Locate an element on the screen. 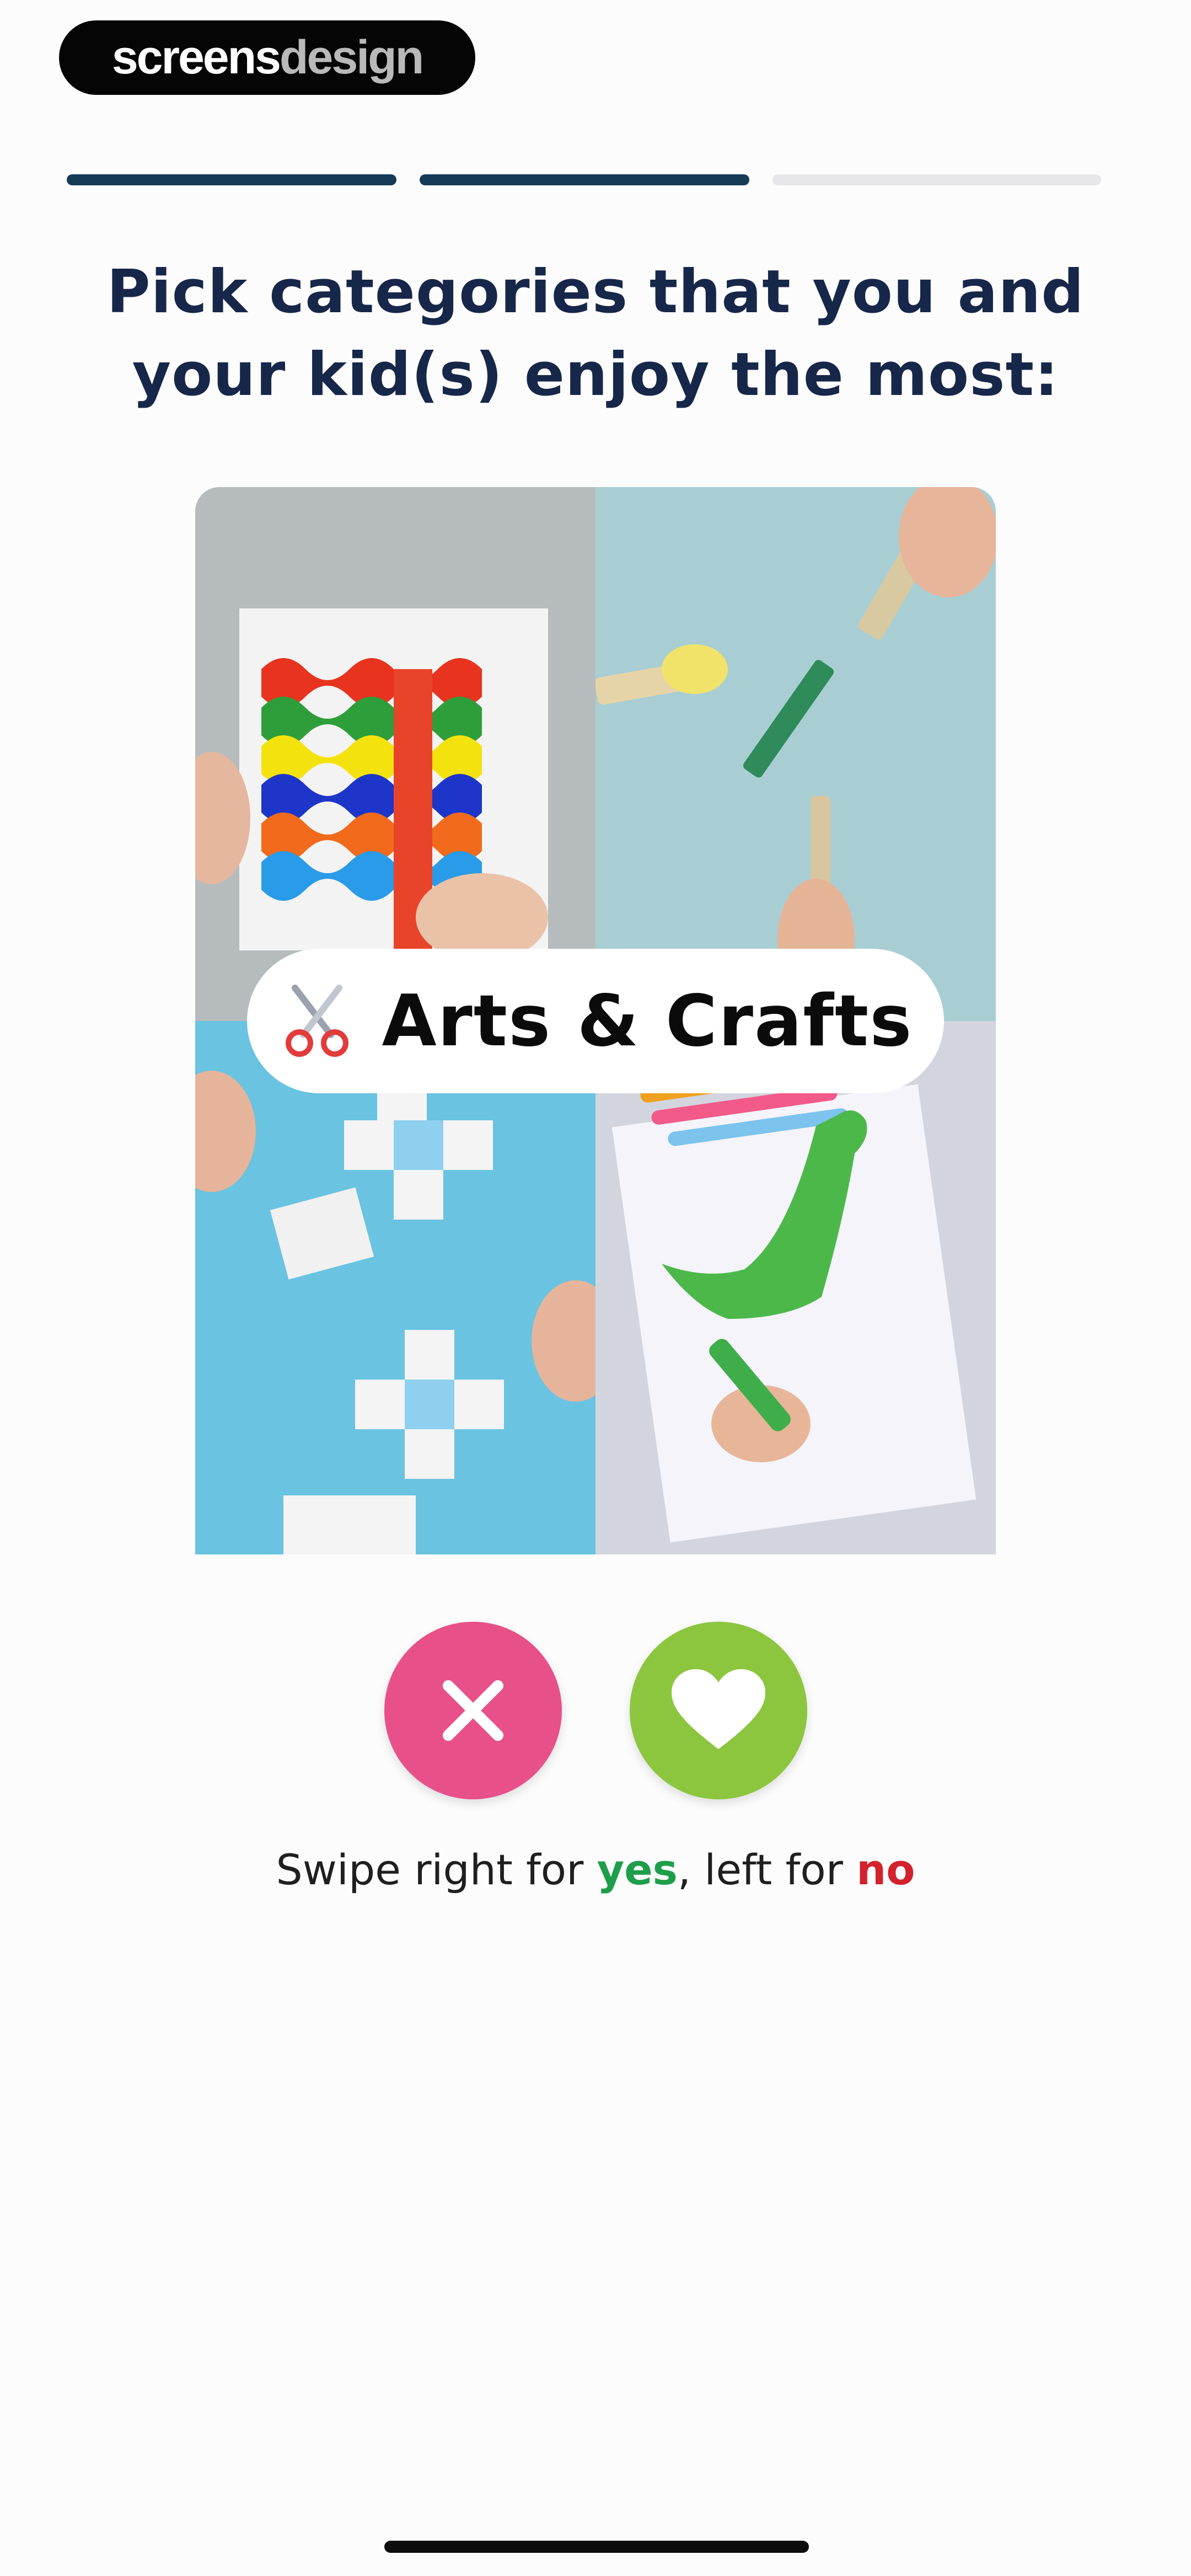  hint-yes: yes is located at coordinates (637, 1869).